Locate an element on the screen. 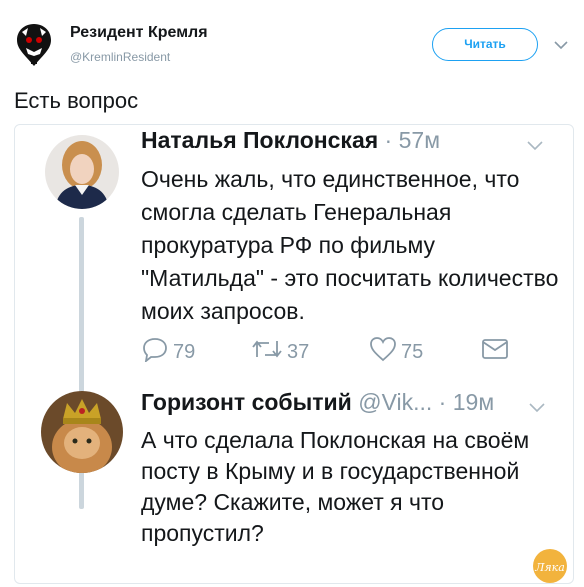  like-button: 75 is located at coordinates (396, 352).